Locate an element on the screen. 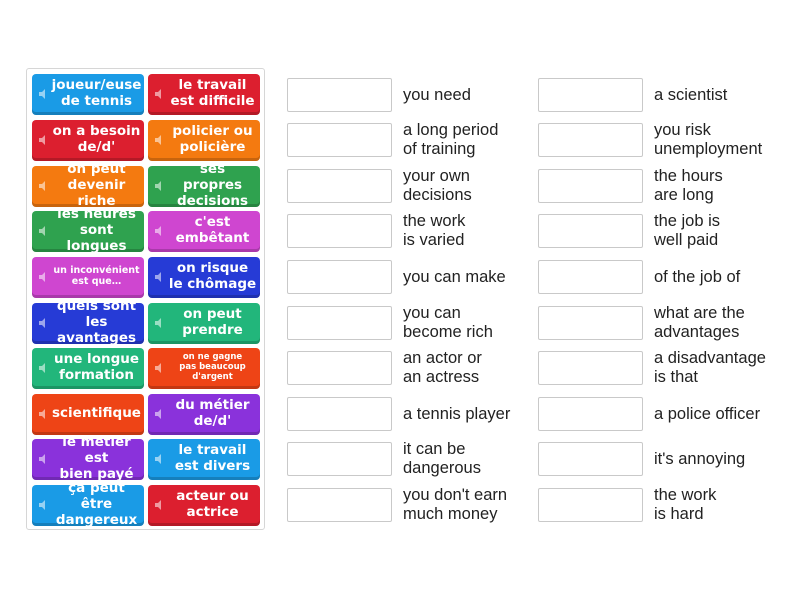  target-label: the job is well paid is located at coordinates (687, 230).